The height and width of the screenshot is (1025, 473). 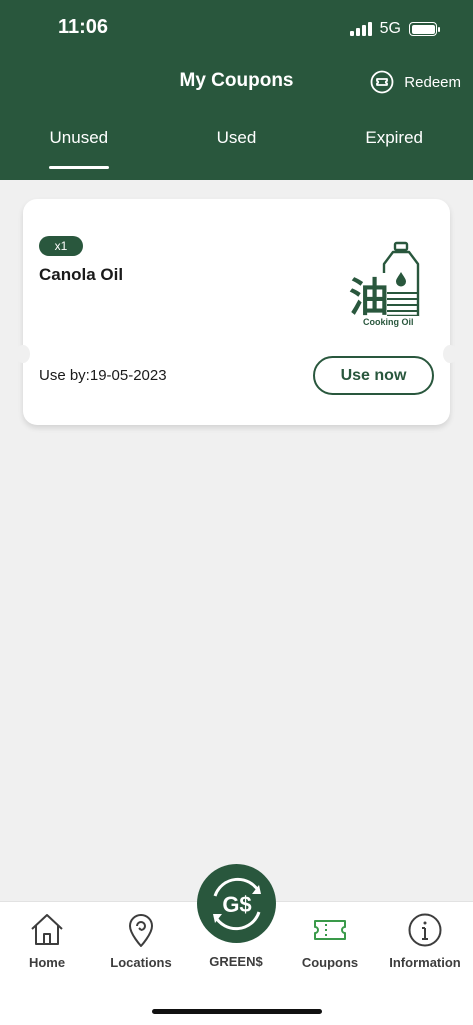 I want to click on battery-icon, so click(x=424, y=29).